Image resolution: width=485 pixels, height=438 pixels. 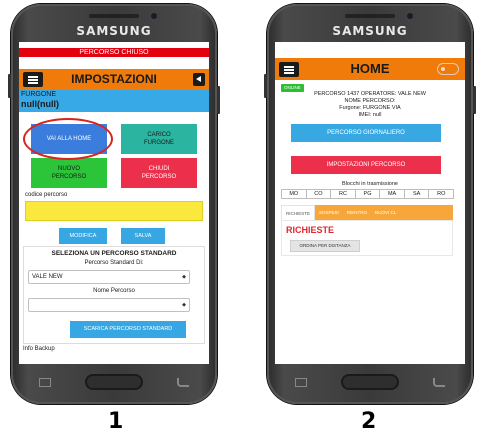 What do you see at coordinates (343, 194) in the screenshot?
I see `day-block: RC` at bounding box center [343, 194].